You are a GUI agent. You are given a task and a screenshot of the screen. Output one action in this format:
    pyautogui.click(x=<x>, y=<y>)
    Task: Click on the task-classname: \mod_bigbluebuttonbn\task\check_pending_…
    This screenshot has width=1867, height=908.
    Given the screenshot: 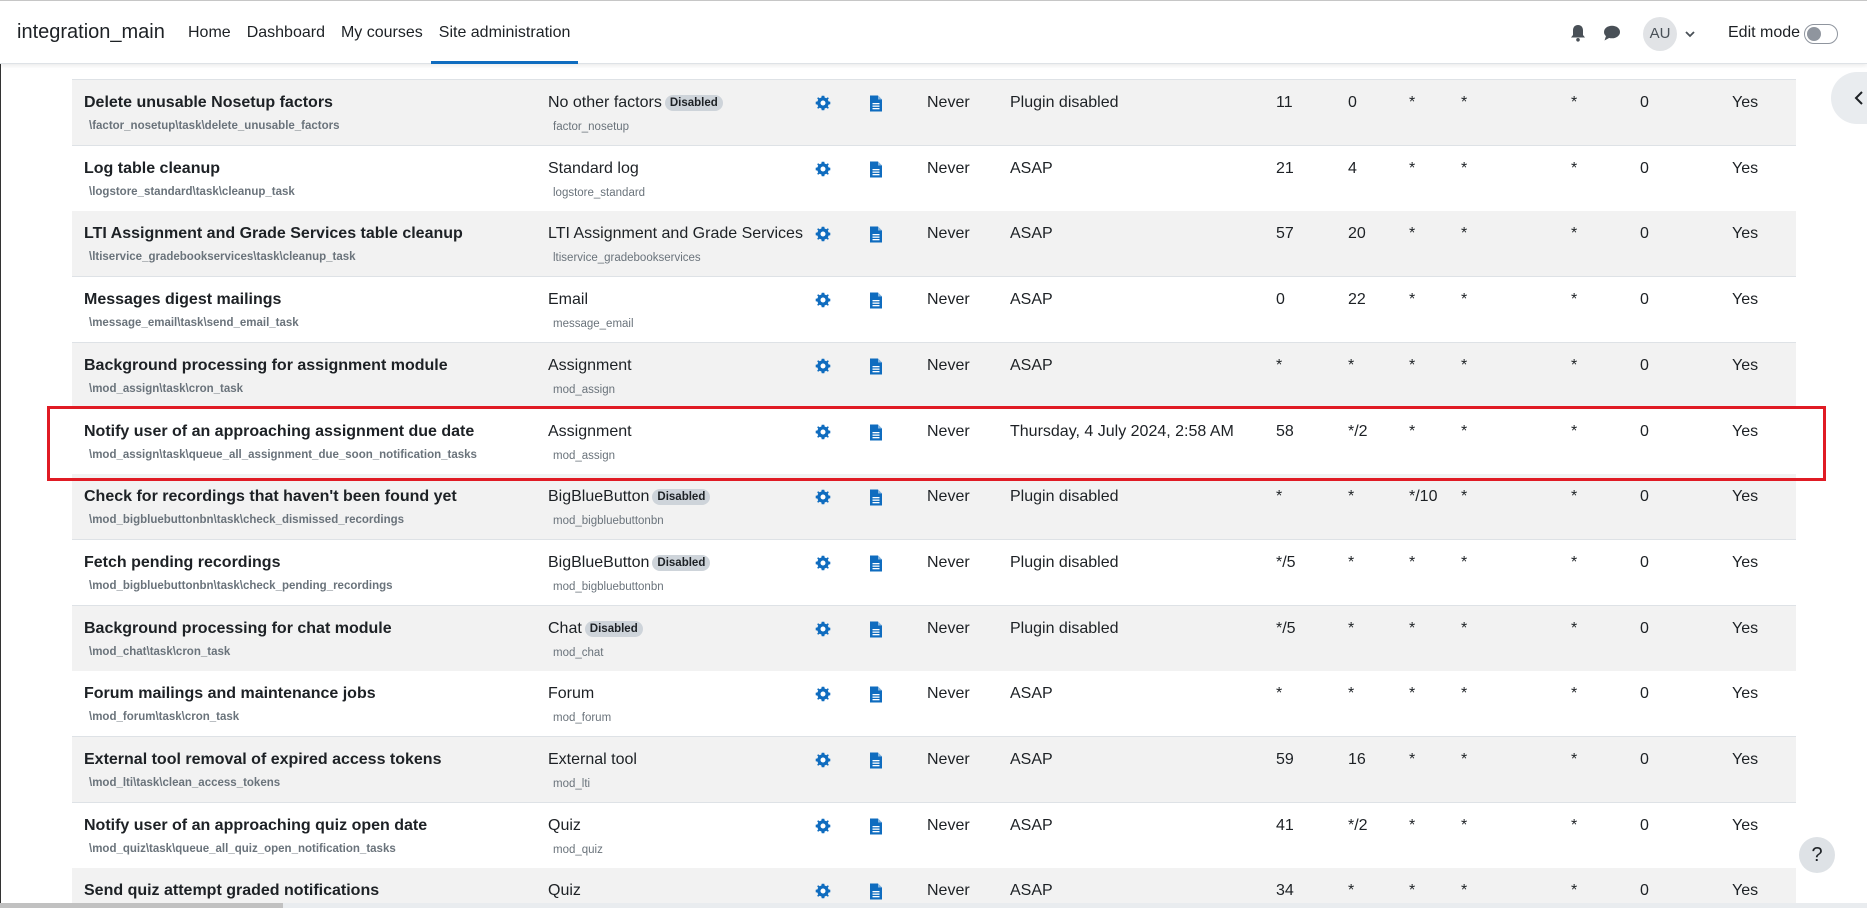 What is the action you would take?
    pyautogui.click(x=241, y=585)
    